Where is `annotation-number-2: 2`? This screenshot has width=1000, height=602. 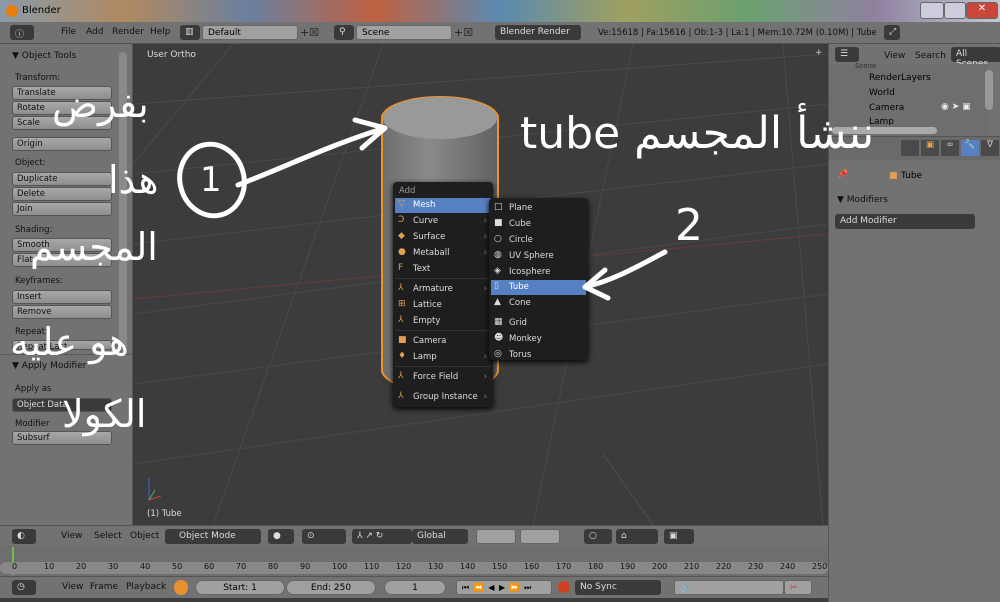 annotation-number-2: 2 is located at coordinates (689, 225).